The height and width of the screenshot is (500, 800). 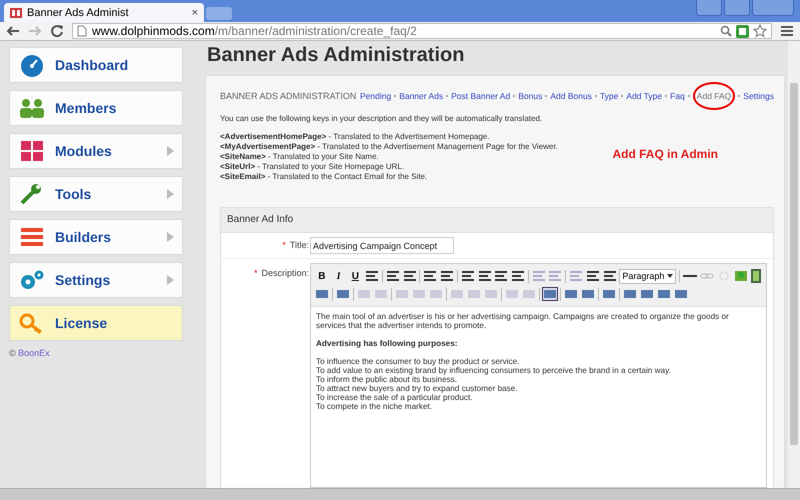 What do you see at coordinates (644, 96) in the screenshot?
I see `nav-link: Add Type` at bounding box center [644, 96].